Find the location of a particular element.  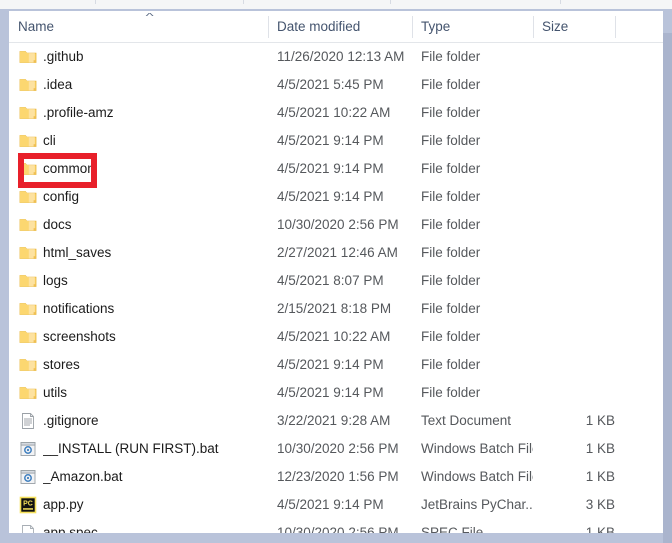

table-row: docs 10/30/2020 2:56 PM File folder is located at coordinates (336, 225).